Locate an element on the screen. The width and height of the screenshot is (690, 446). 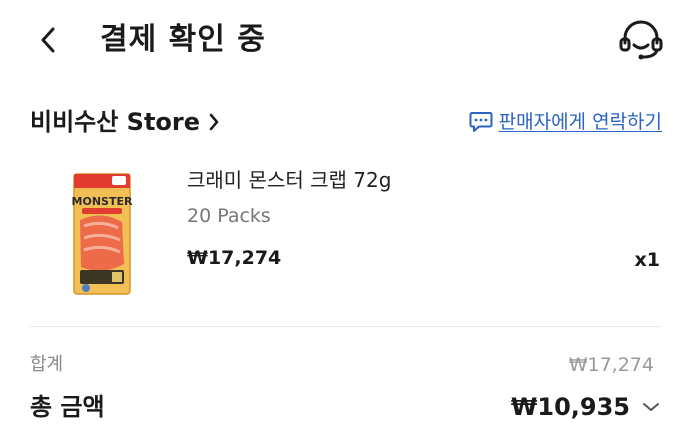
headset-icon is located at coordinates (641, 40).